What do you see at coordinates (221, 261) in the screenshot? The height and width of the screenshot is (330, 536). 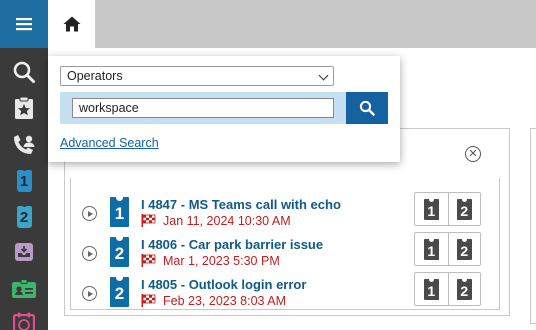 I see `ticket-date: Mar 1, 2023 5:30 PM` at bounding box center [221, 261].